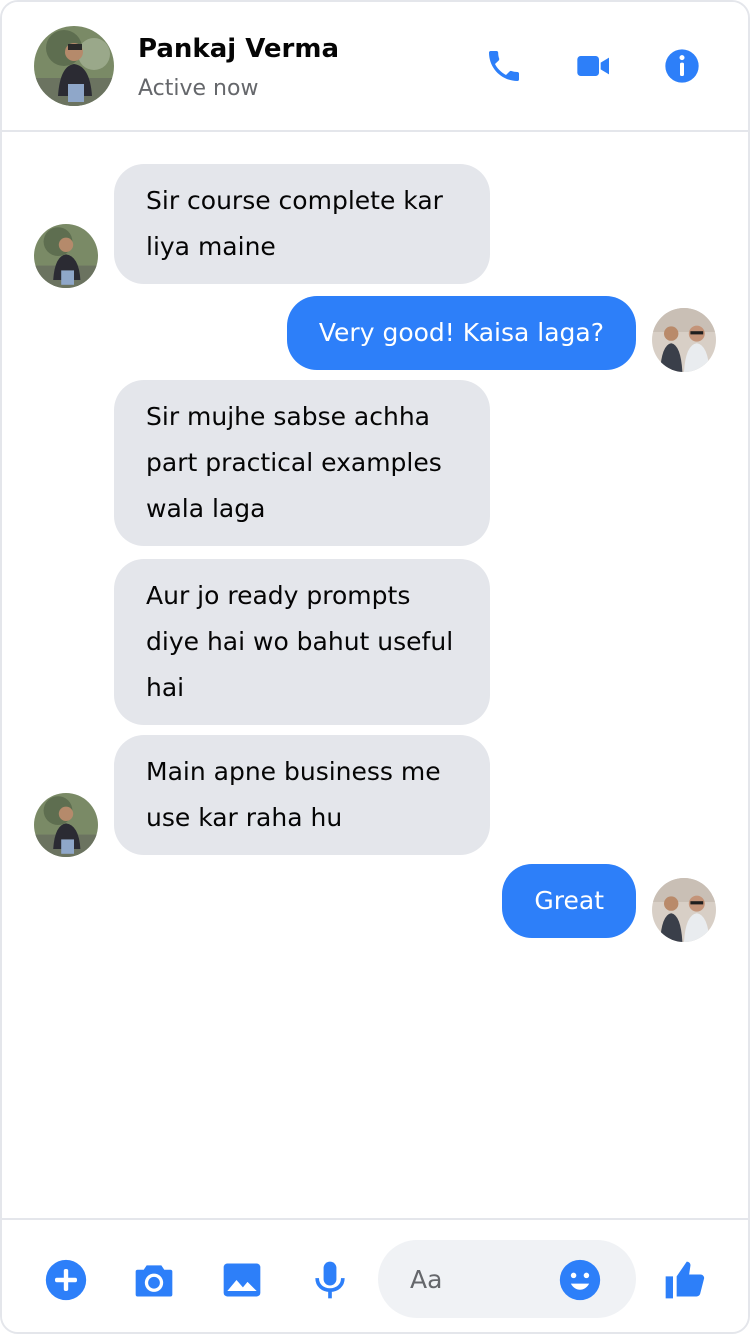 The width and height of the screenshot is (750, 1334). I want to click on info-icon, so click(682, 66).